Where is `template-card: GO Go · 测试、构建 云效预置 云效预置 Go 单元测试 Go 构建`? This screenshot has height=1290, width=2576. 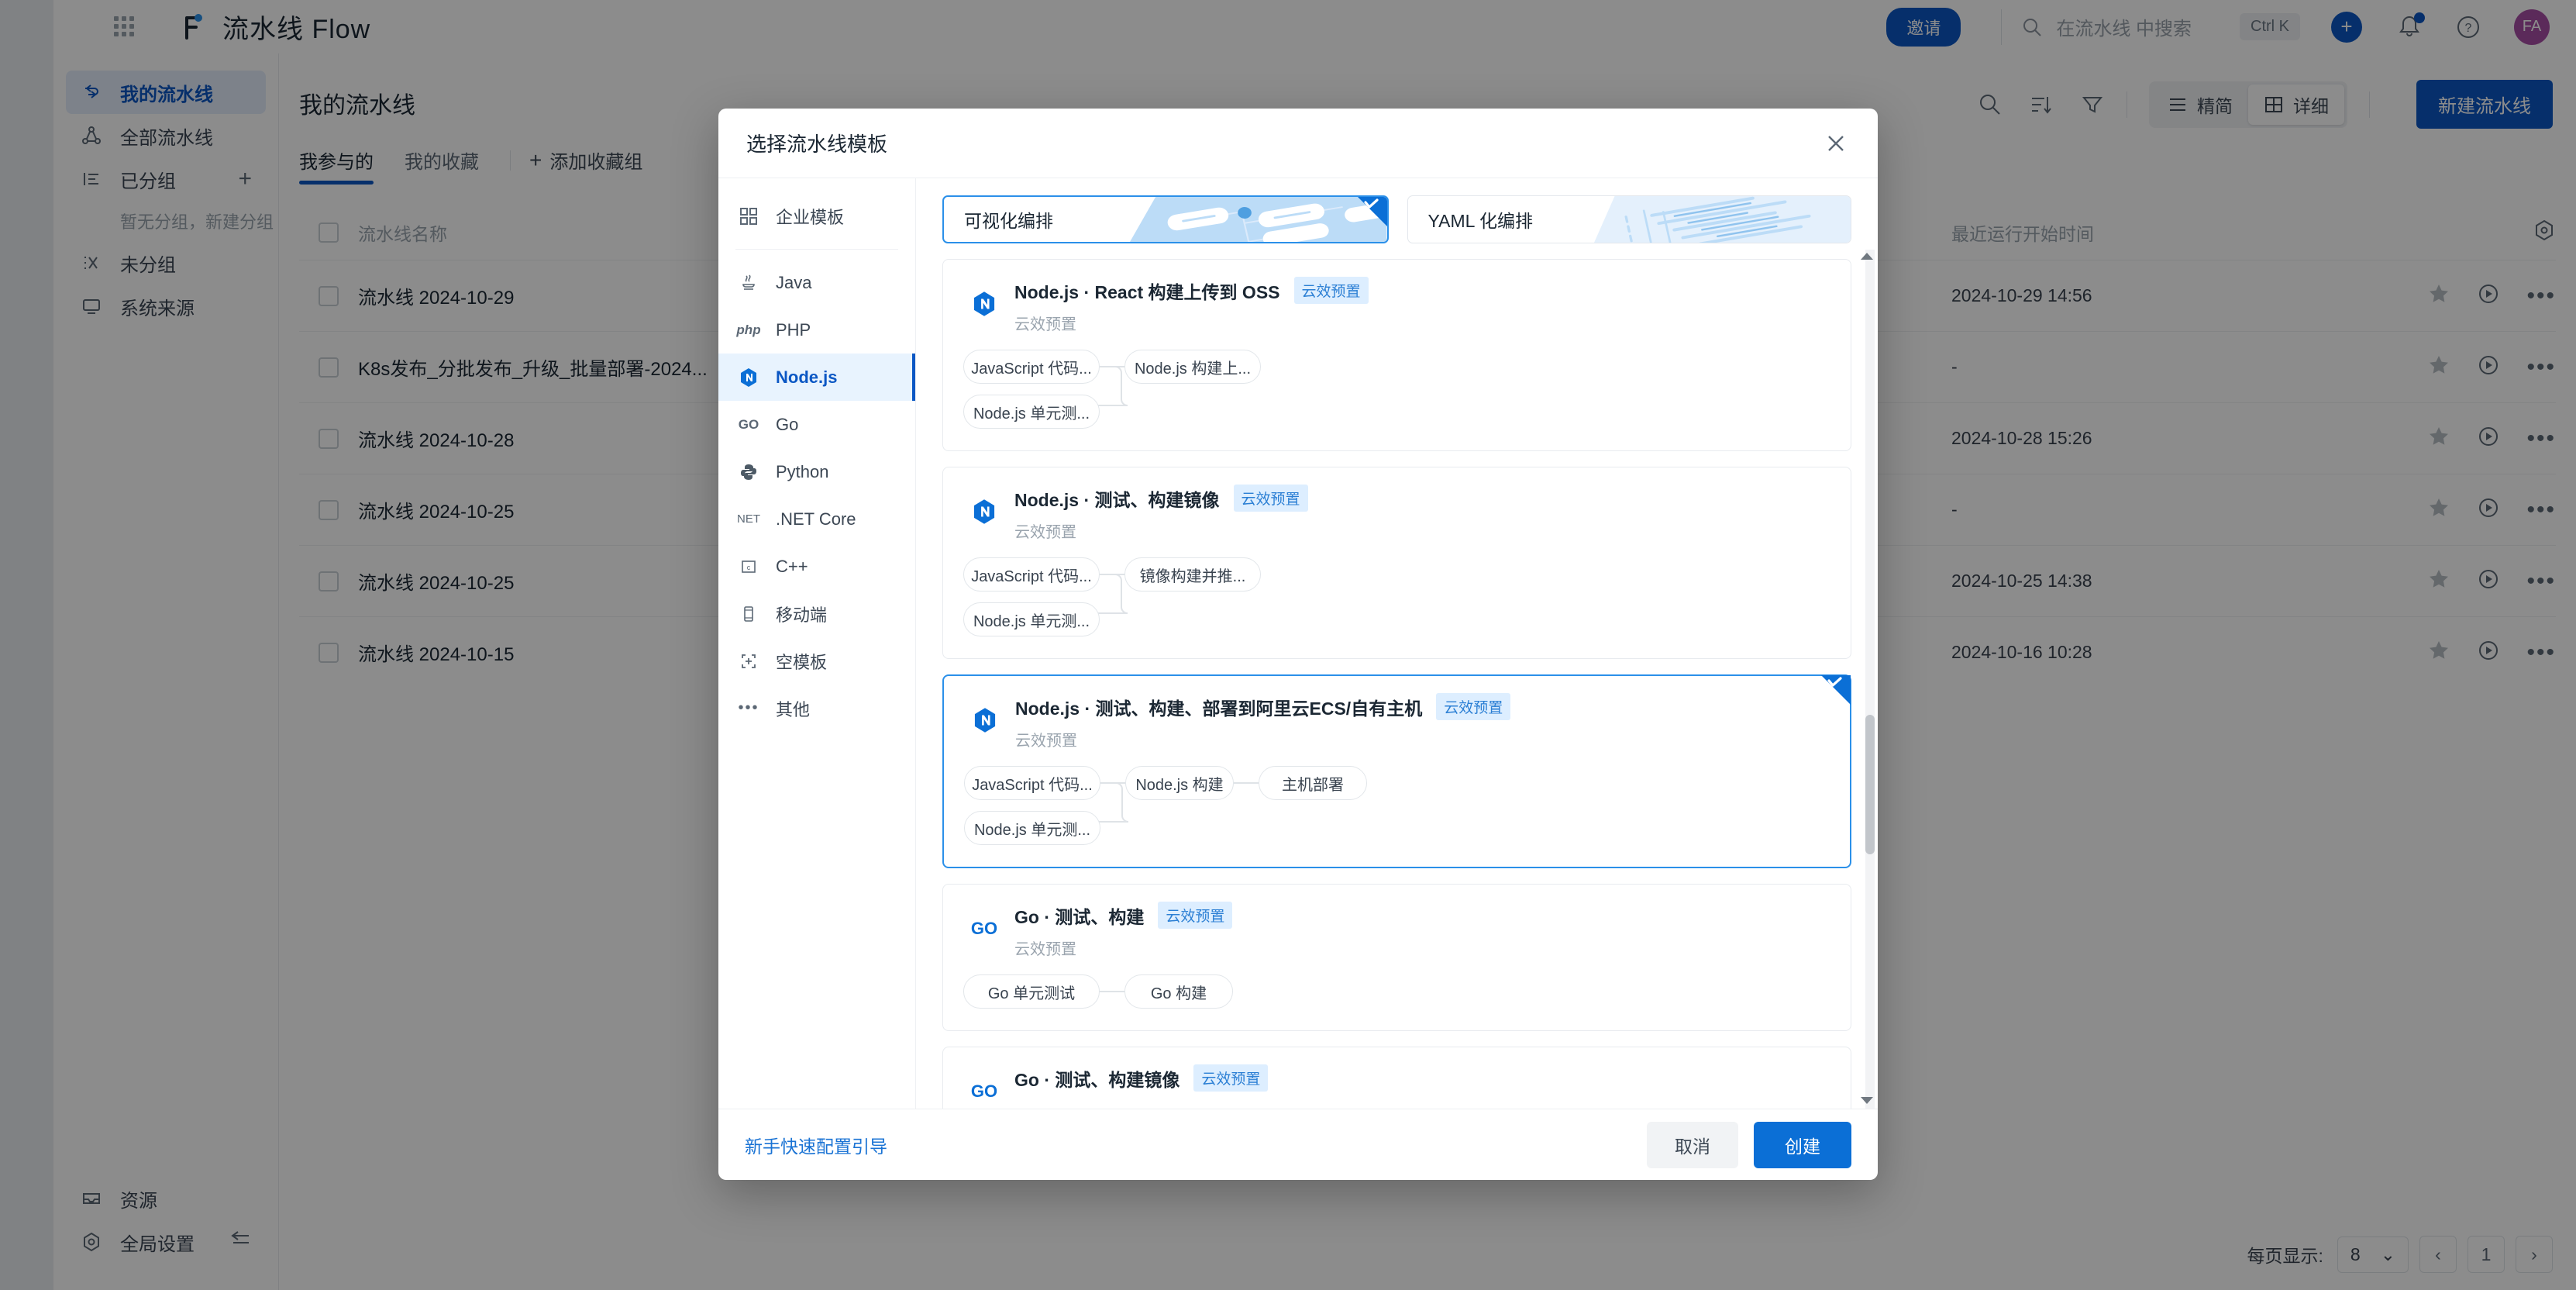 template-card: GO Go · 测试、构建 云效预置 云效预置 Go 单元测试 Go 构建 is located at coordinates (1396, 957).